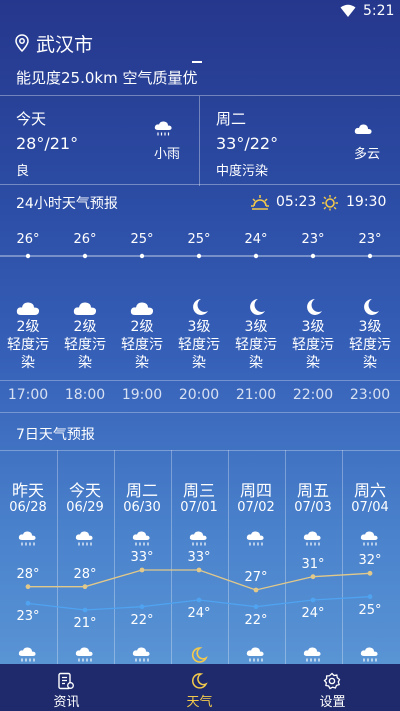 This screenshot has height=711, width=400. Describe the element at coordinates (66, 681) in the screenshot. I see `news-icon` at that location.